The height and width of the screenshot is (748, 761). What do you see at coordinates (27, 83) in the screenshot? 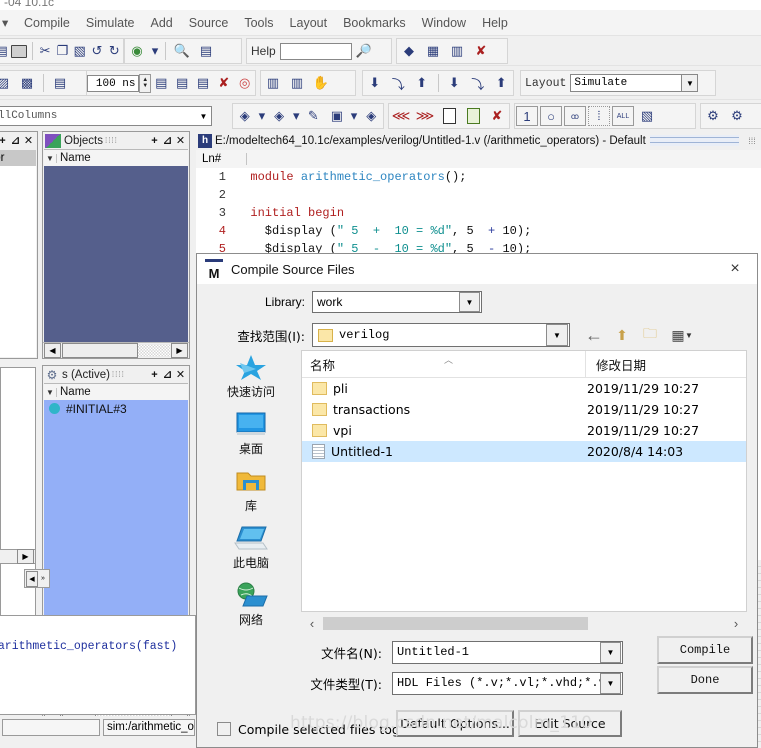
I see `wave-right-icon: ▩` at bounding box center [27, 83].